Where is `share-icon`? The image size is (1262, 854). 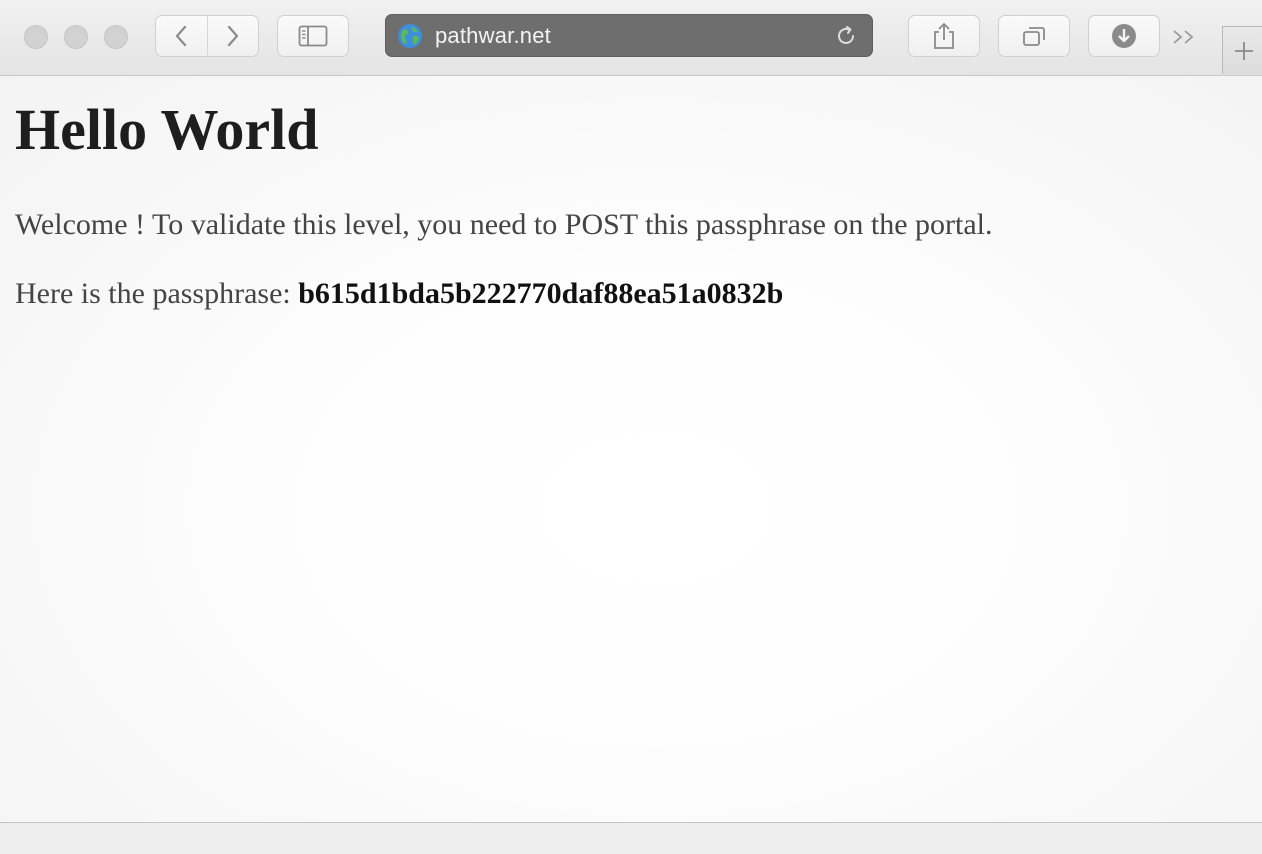 share-icon is located at coordinates (944, 36).